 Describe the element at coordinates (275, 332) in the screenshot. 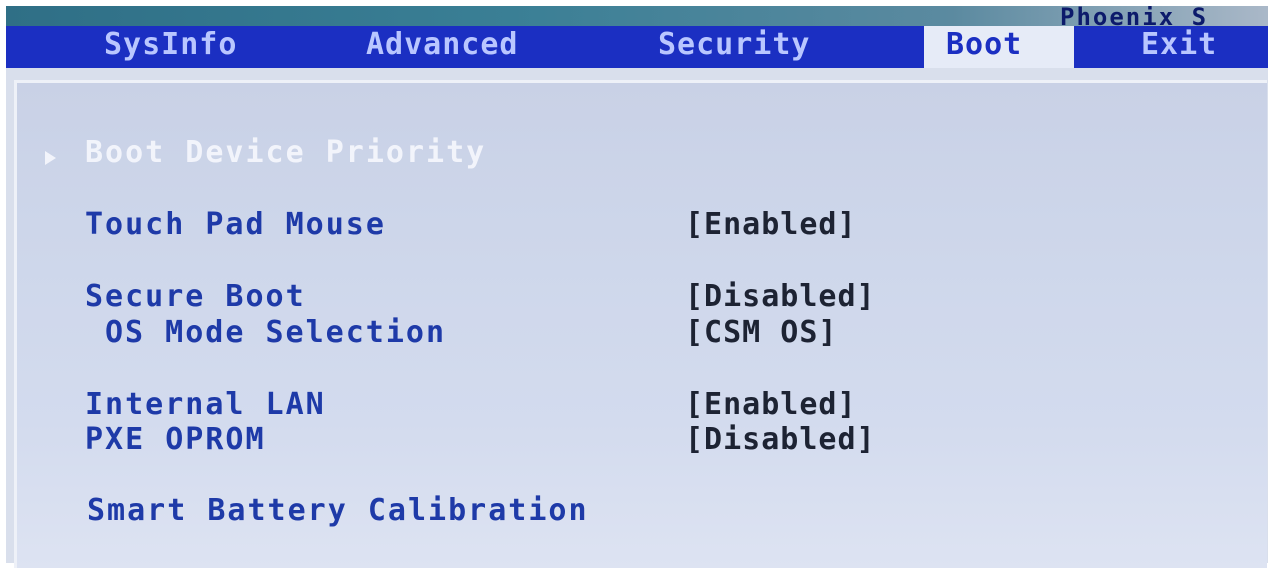

I see `os-mode-selection-label: OS Mode Selection` at that location.